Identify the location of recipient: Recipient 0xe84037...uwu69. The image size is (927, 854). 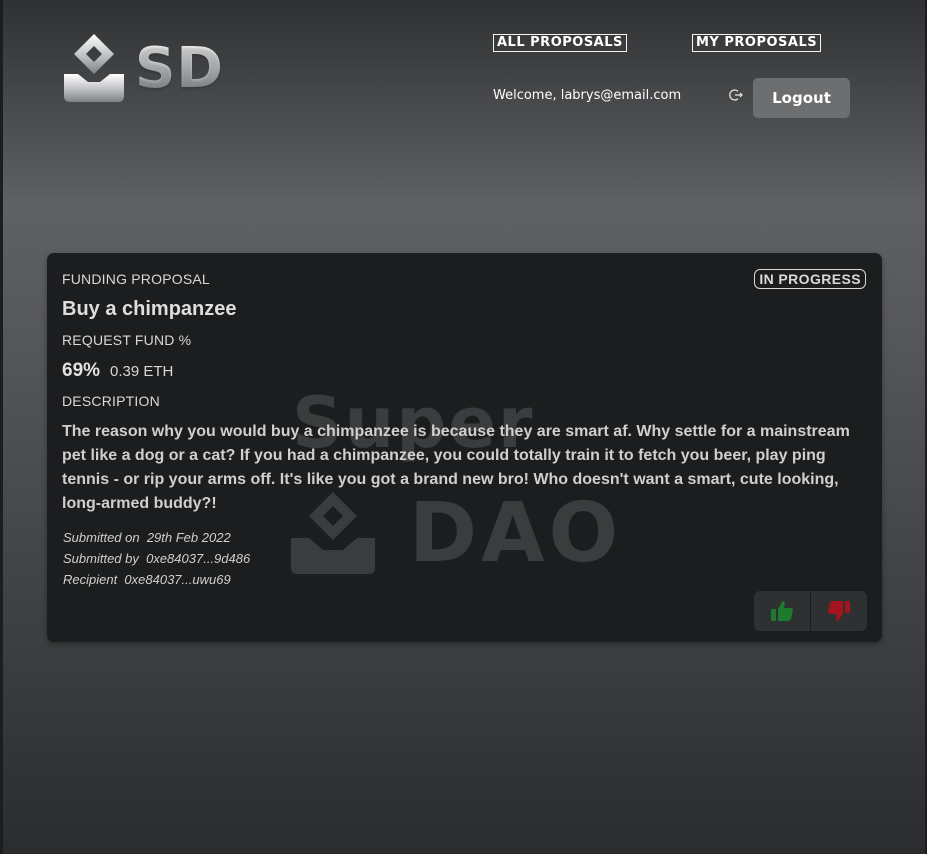
(147, 579).